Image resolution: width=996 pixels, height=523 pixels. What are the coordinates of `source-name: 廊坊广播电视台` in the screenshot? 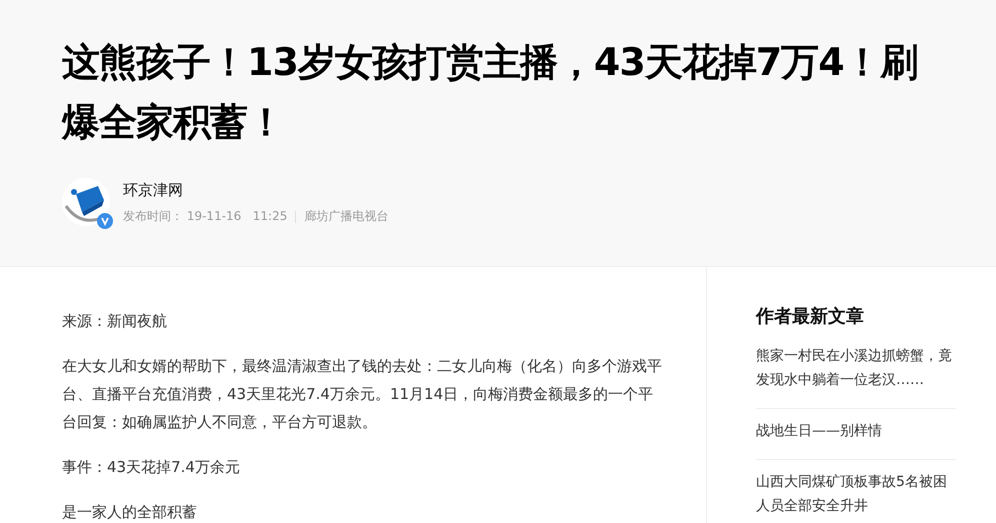 It's located at (346, 216).